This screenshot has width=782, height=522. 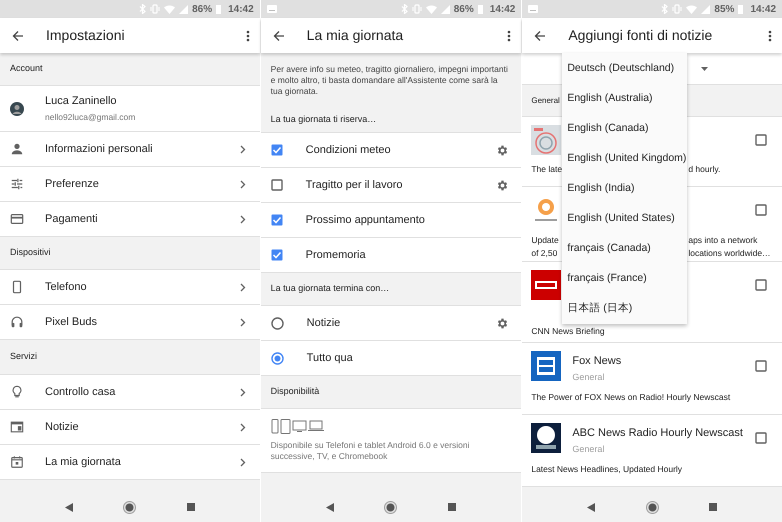 I want to click on section-header: Dispositivi, so click(x=30, y=253).